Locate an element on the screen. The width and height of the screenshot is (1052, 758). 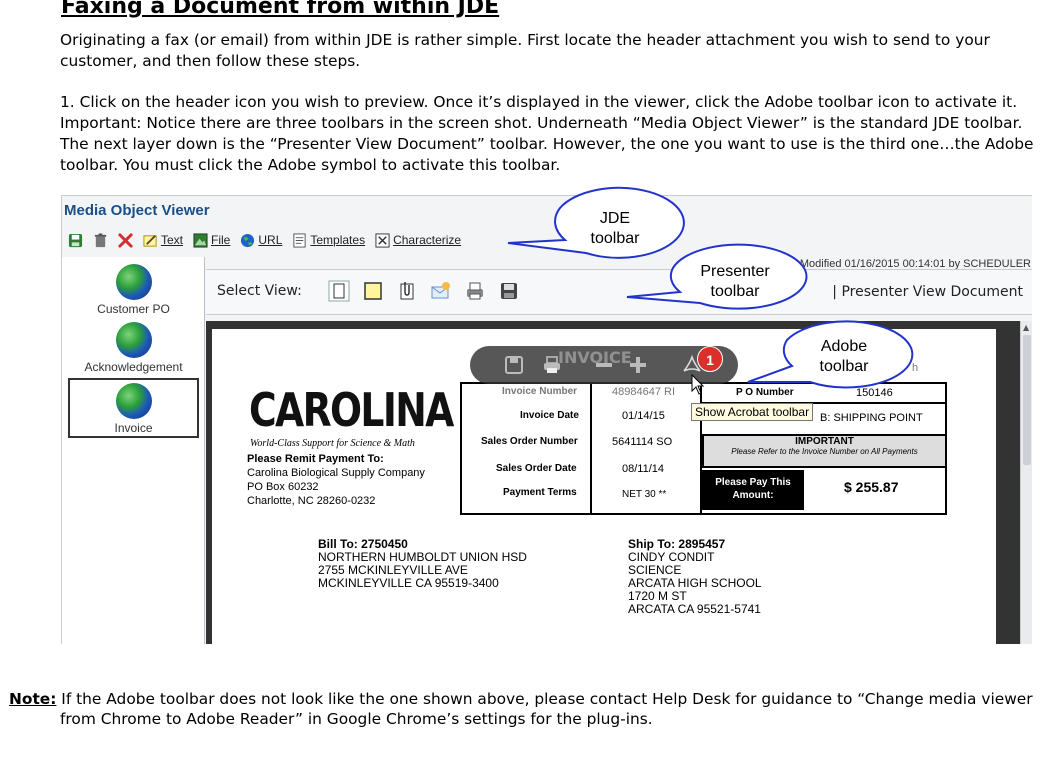
presenter-view-document-title: | Presenter View Document is located at coordinates (927, 292).